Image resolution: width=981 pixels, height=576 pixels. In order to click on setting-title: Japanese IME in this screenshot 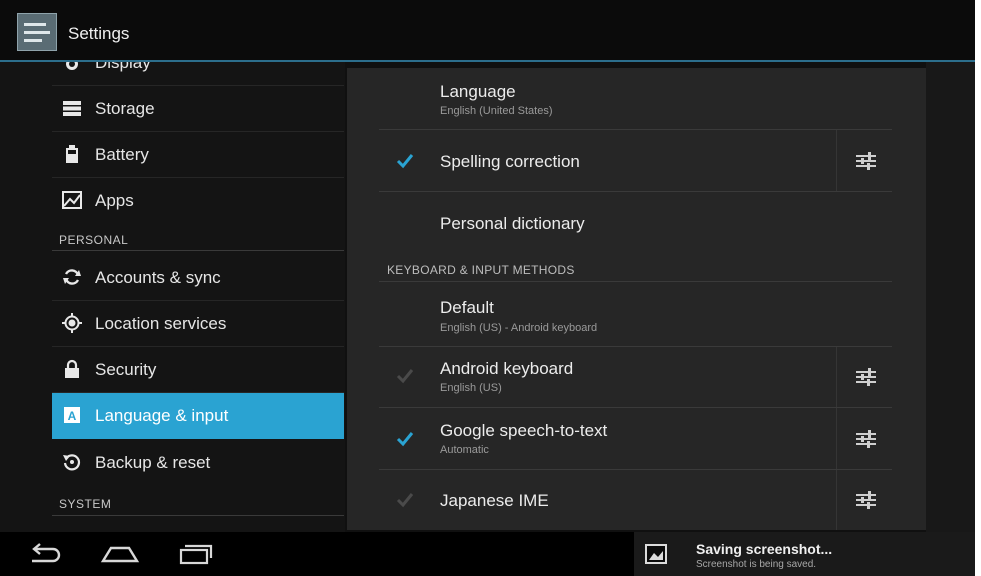, I will do `click(494, 500)`.